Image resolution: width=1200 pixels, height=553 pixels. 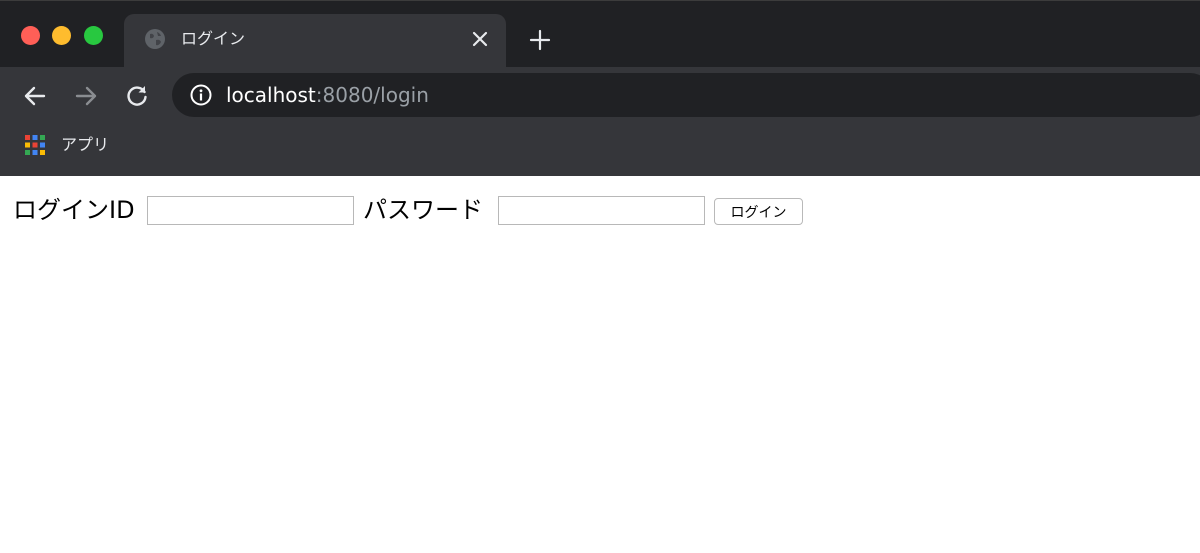 I want to click on password-label: パスワード, so click(x=423, y=210).